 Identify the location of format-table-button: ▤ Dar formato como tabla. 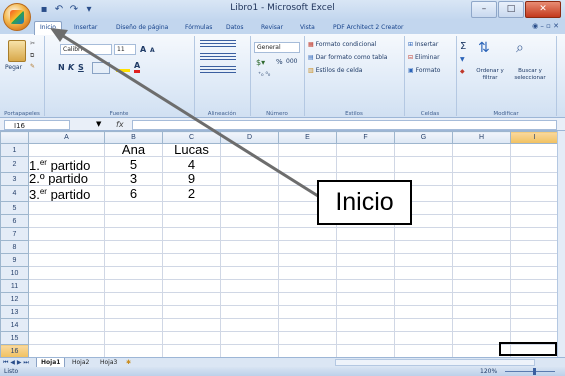
(347, 57).